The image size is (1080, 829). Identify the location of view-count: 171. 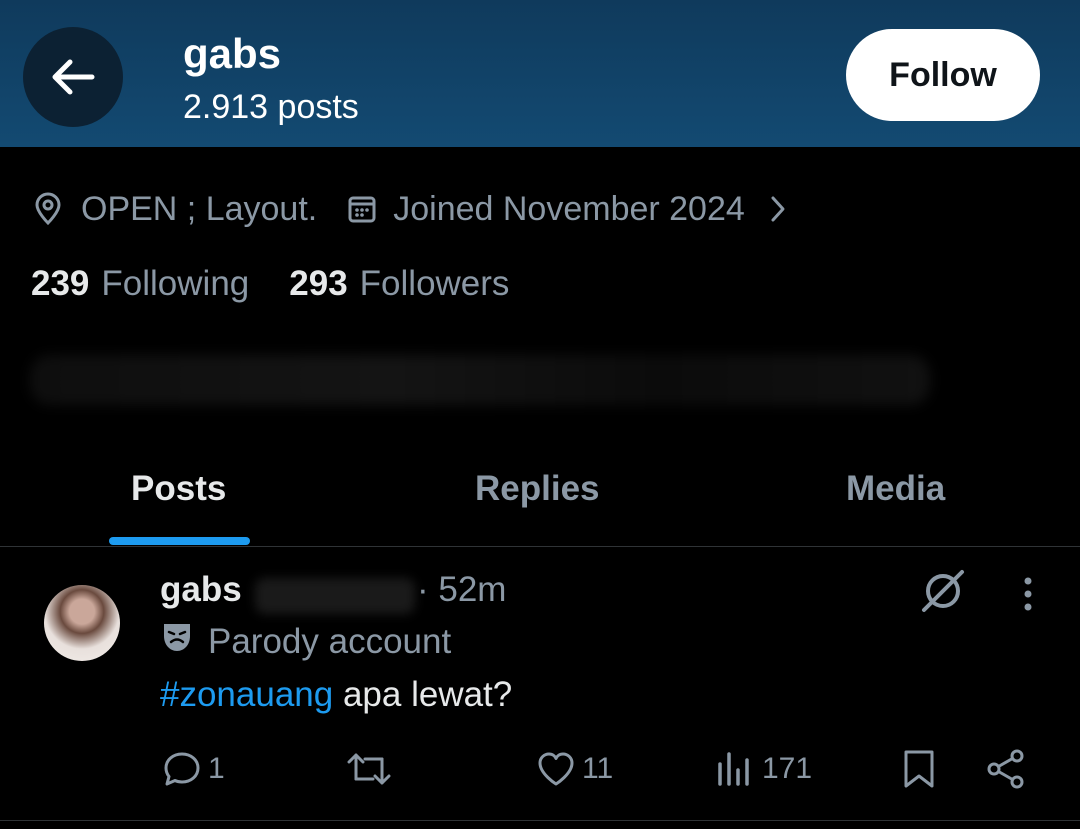
(787, 768).